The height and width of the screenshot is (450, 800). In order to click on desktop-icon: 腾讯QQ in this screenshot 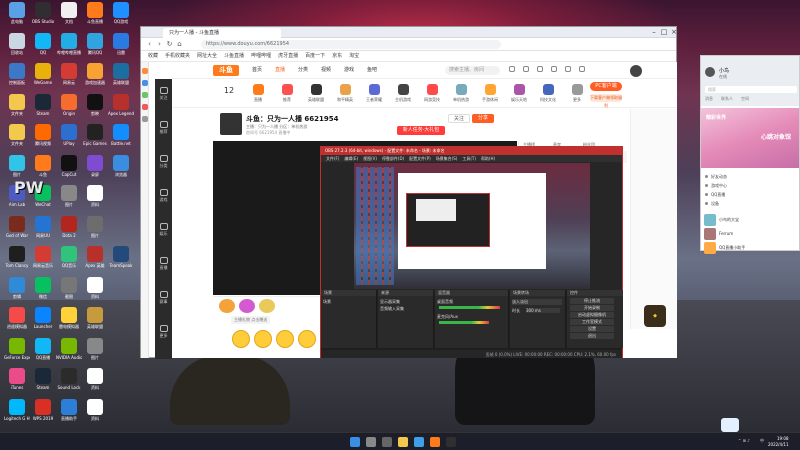, I will do `click(95, 47)`.